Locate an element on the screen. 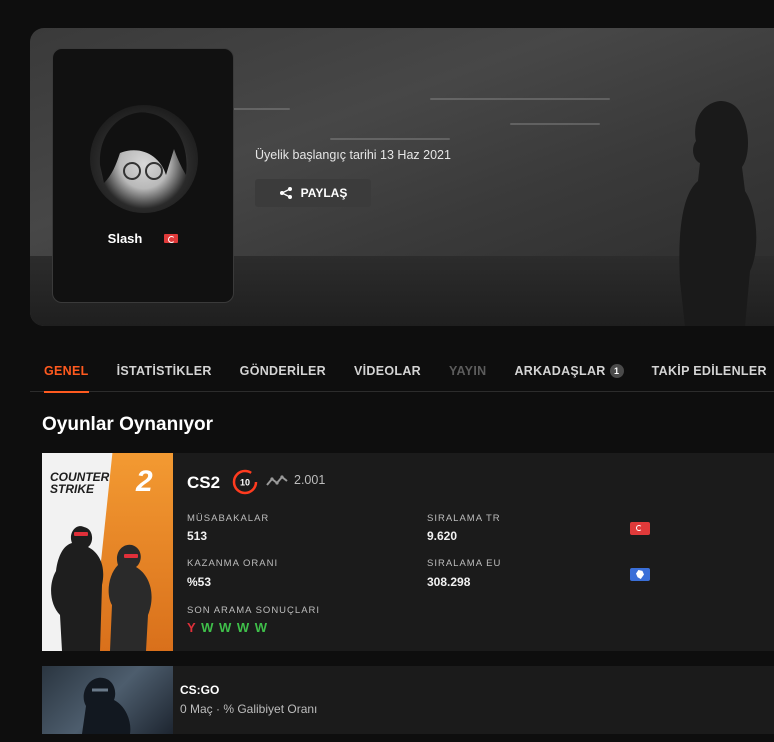 The width and height of the screenshot is (774, 742). matches-value: 513 is located at coordinates (197, 536).